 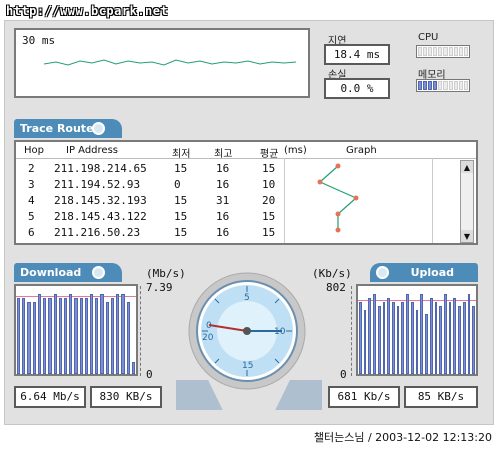 I want to click on loss-value: 0.0 %, so click(x=357, y=88).